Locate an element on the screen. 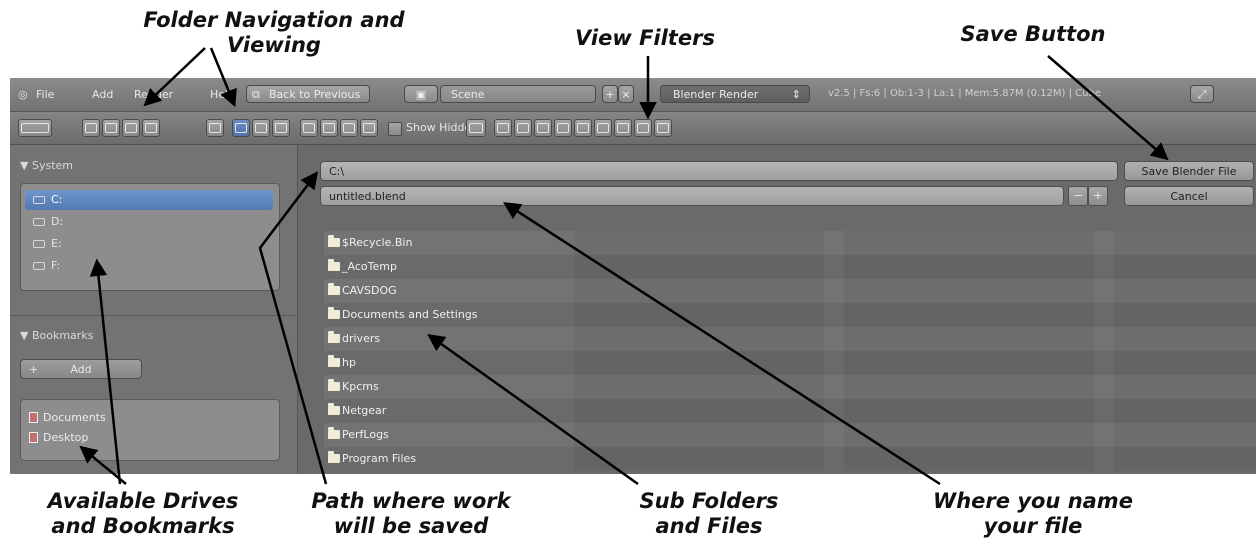 This screenshot has width=1256, height=546. filter-images-button is located at coordinates (543, 128).